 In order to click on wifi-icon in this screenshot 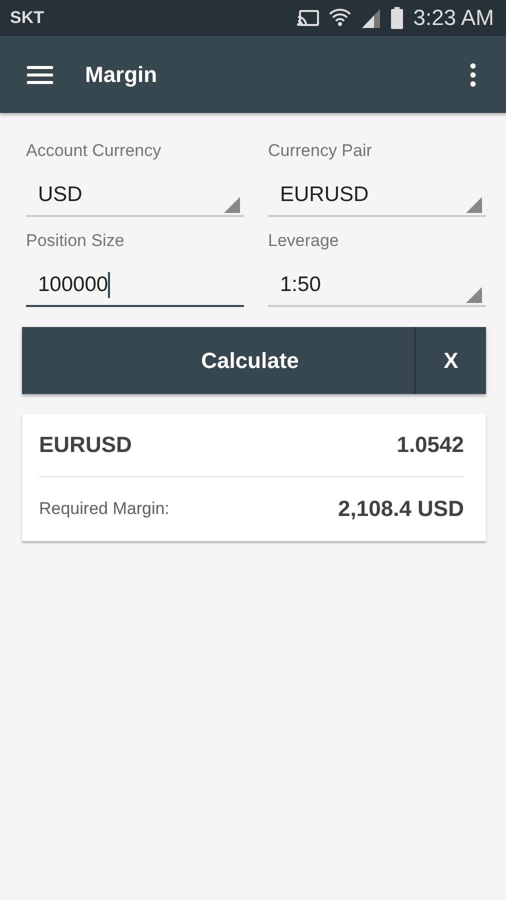, I will do `click(340, 18)`.